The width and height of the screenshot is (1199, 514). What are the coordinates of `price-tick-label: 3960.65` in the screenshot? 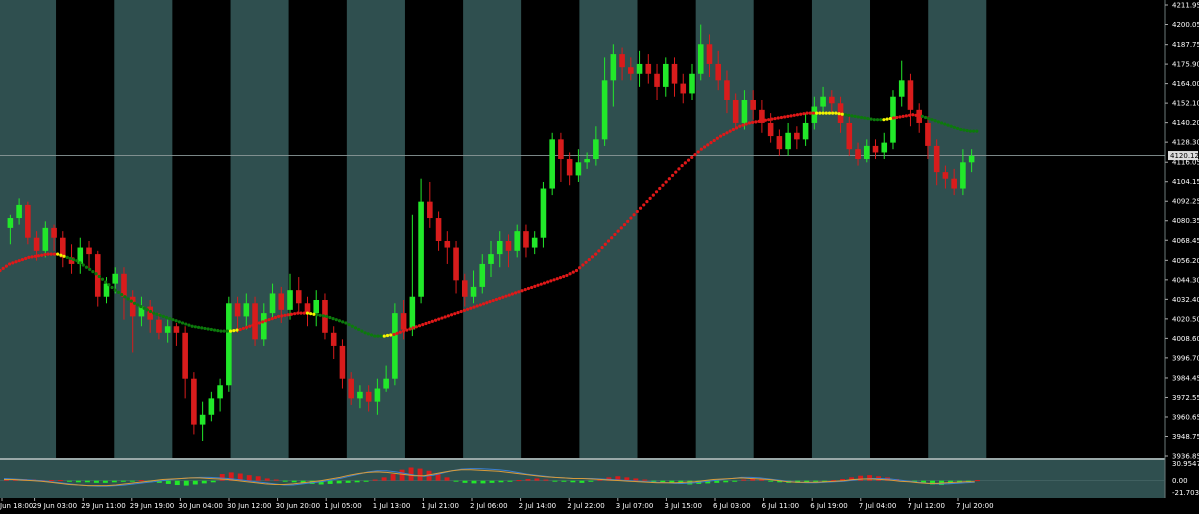 It's located at (1185, 417).